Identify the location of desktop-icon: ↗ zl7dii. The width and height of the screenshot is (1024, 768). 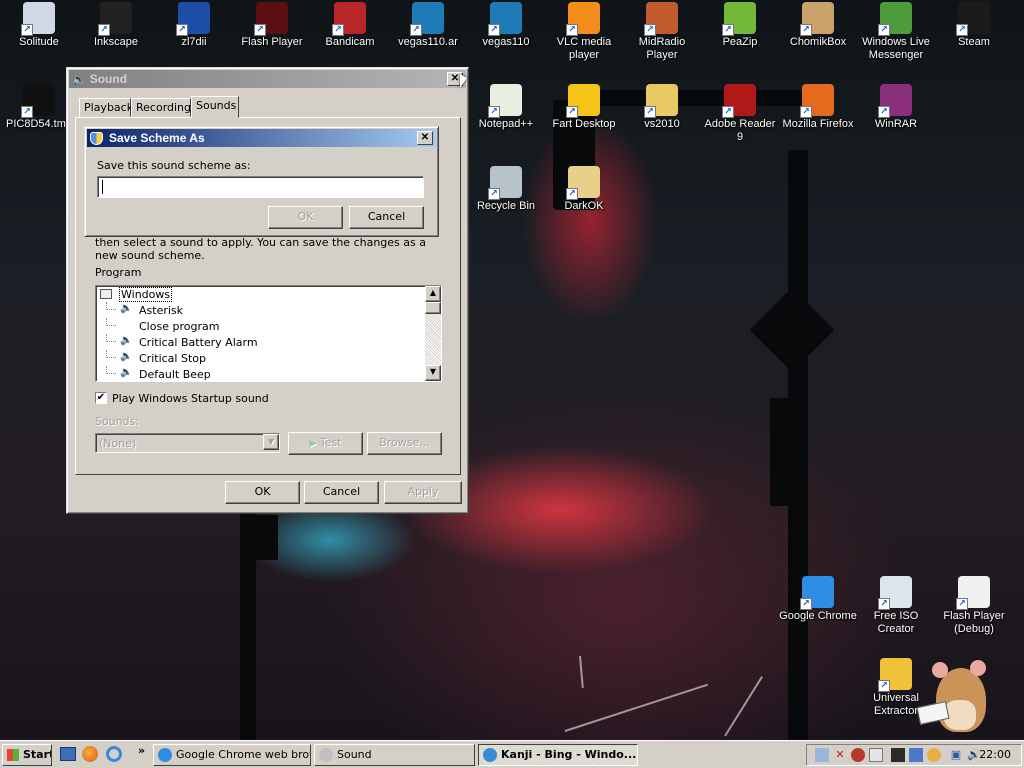
(194, 25).